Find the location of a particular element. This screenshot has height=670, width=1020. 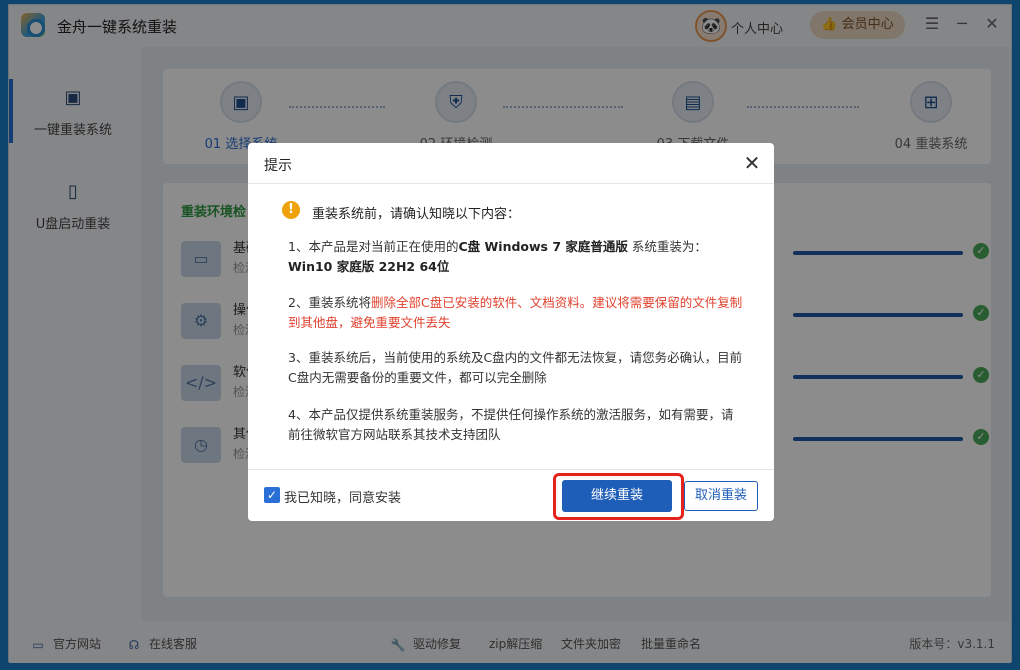

agree-label: 我已知晓，同意安装 is located at coordinates (342, 496).